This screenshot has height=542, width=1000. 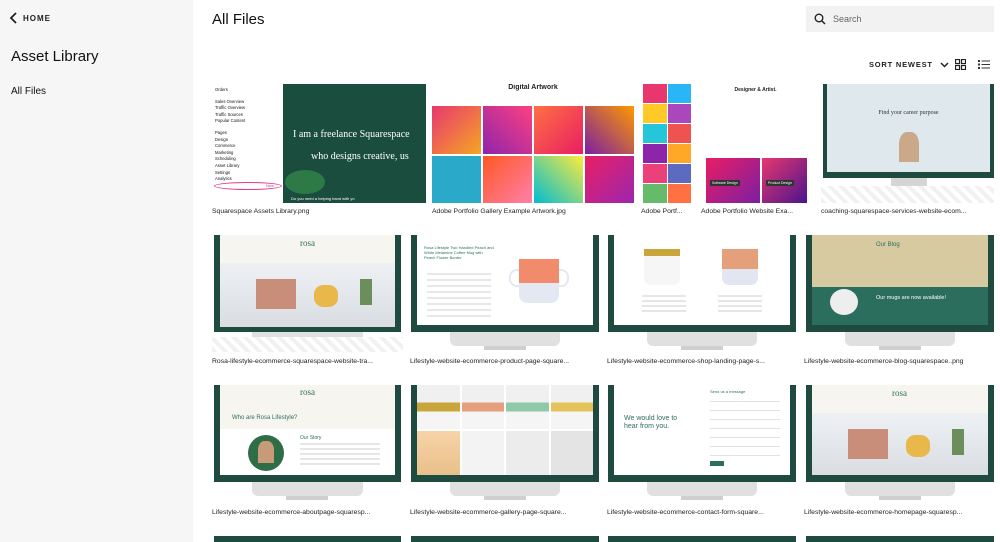 I want to click on thumb-label: Software Design, so click(x=725, y=183).